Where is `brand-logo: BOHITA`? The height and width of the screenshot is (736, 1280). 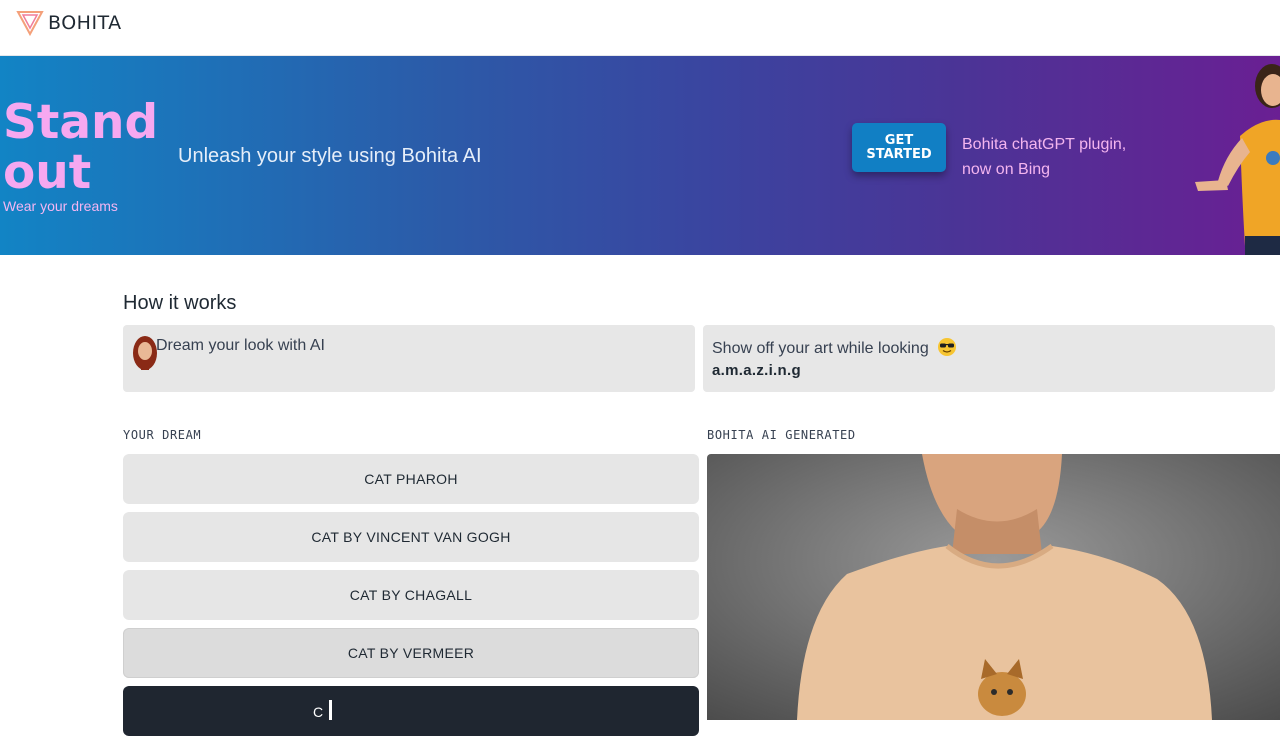
brand-logo: BOHITA is located at coordinates (69, 23).